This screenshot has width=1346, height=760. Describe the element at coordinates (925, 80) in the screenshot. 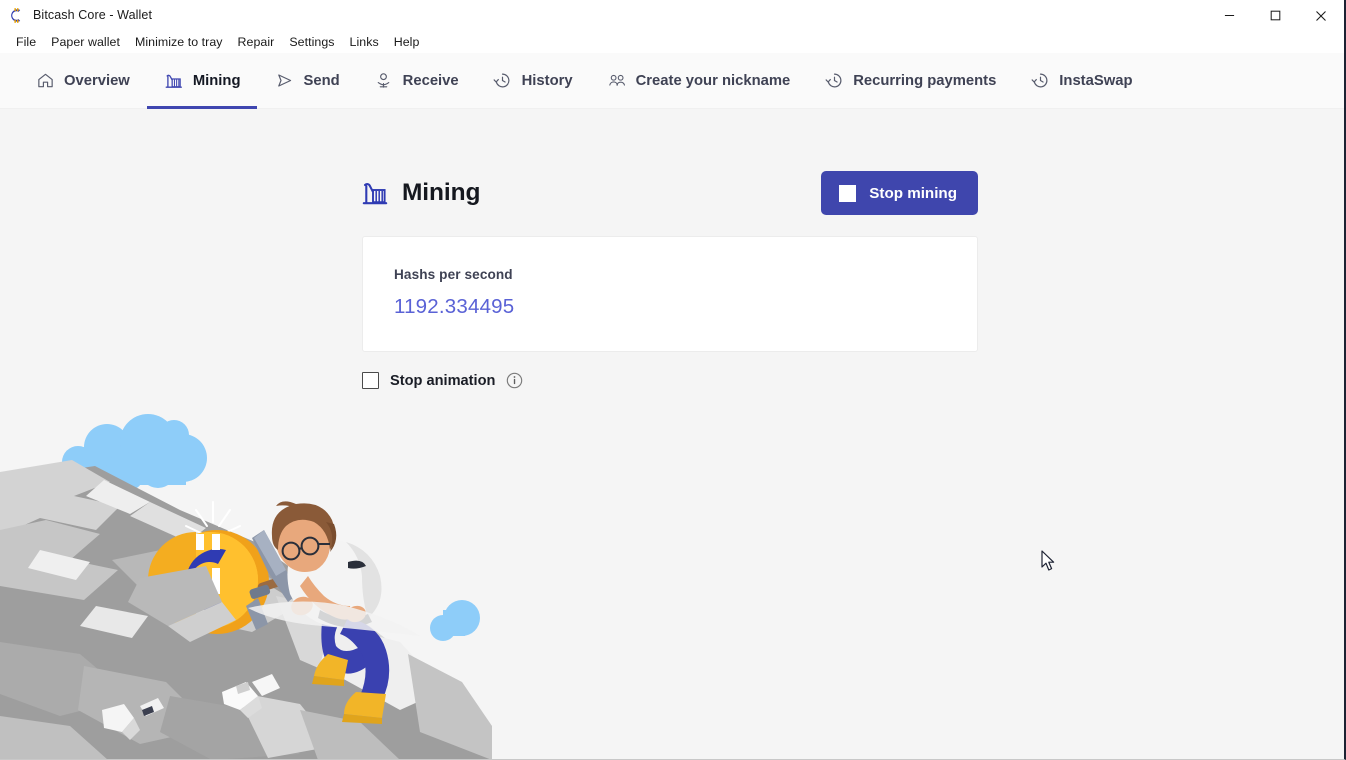

I see `tab-label: Recurring payments` at that location.